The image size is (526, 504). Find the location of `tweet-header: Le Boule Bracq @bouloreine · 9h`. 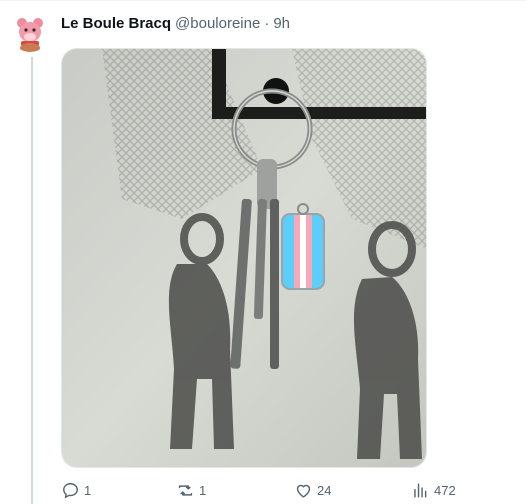

tweet-header: Le Boule Bracq @bouloreine · 9h is located at coordinates (175, 24).